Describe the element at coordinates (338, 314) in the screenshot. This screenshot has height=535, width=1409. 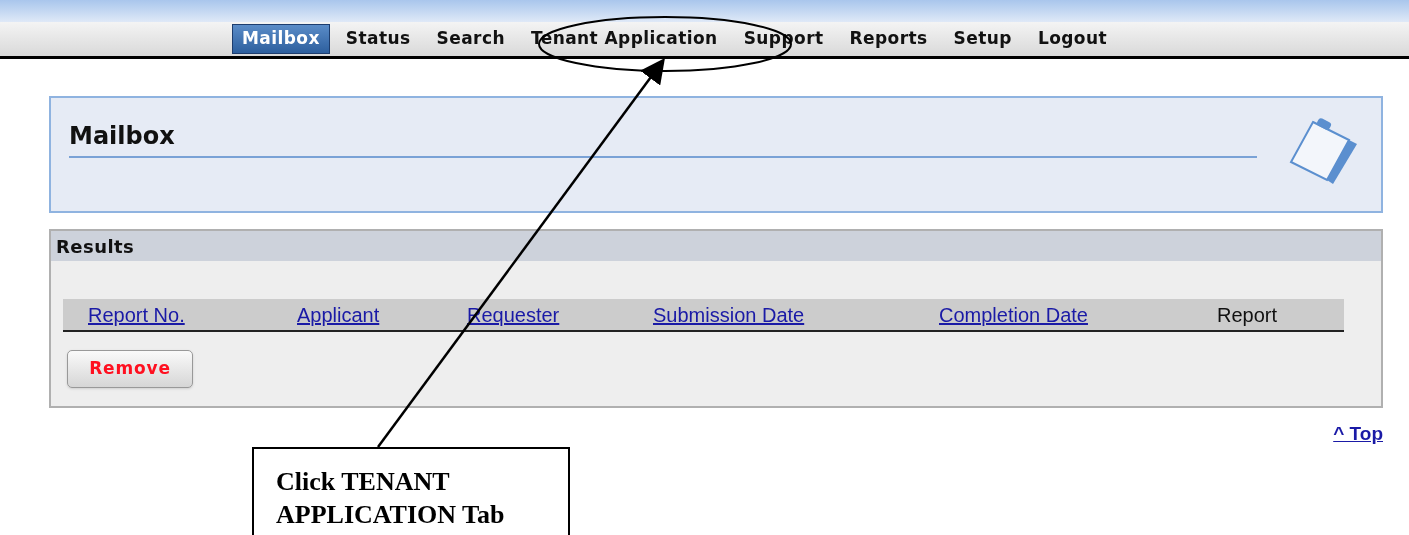
I see `column-header-link: Applicant` at that location.